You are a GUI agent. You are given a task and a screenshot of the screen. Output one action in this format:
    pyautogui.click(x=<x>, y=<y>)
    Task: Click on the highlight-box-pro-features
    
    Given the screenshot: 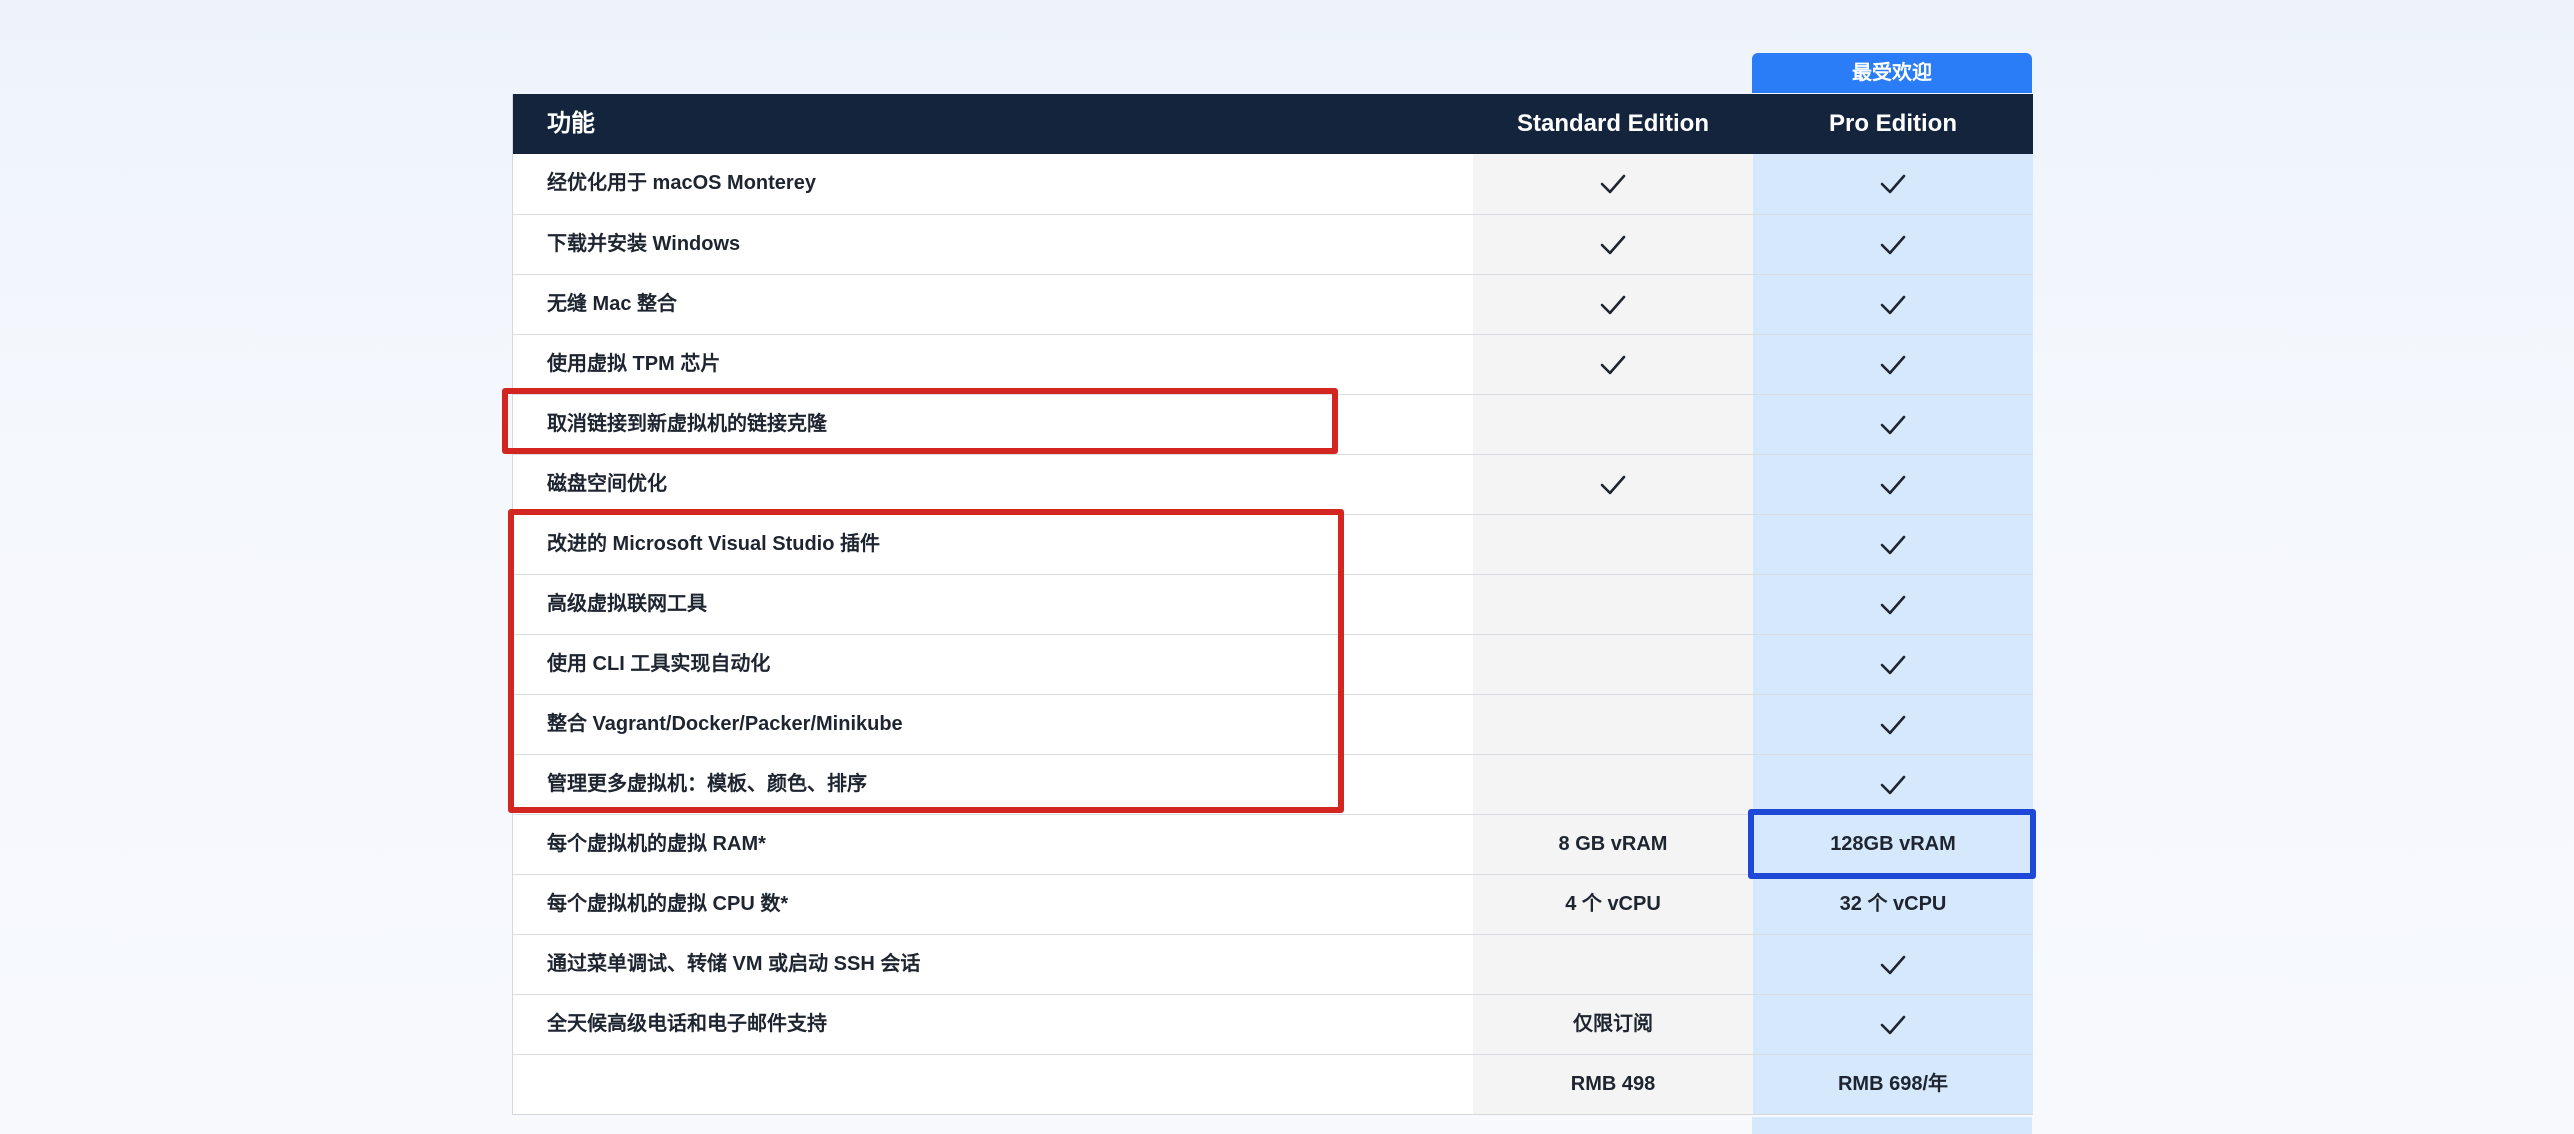 What is the action you would take?
    pyautogui.click(x=926, y=661)
    